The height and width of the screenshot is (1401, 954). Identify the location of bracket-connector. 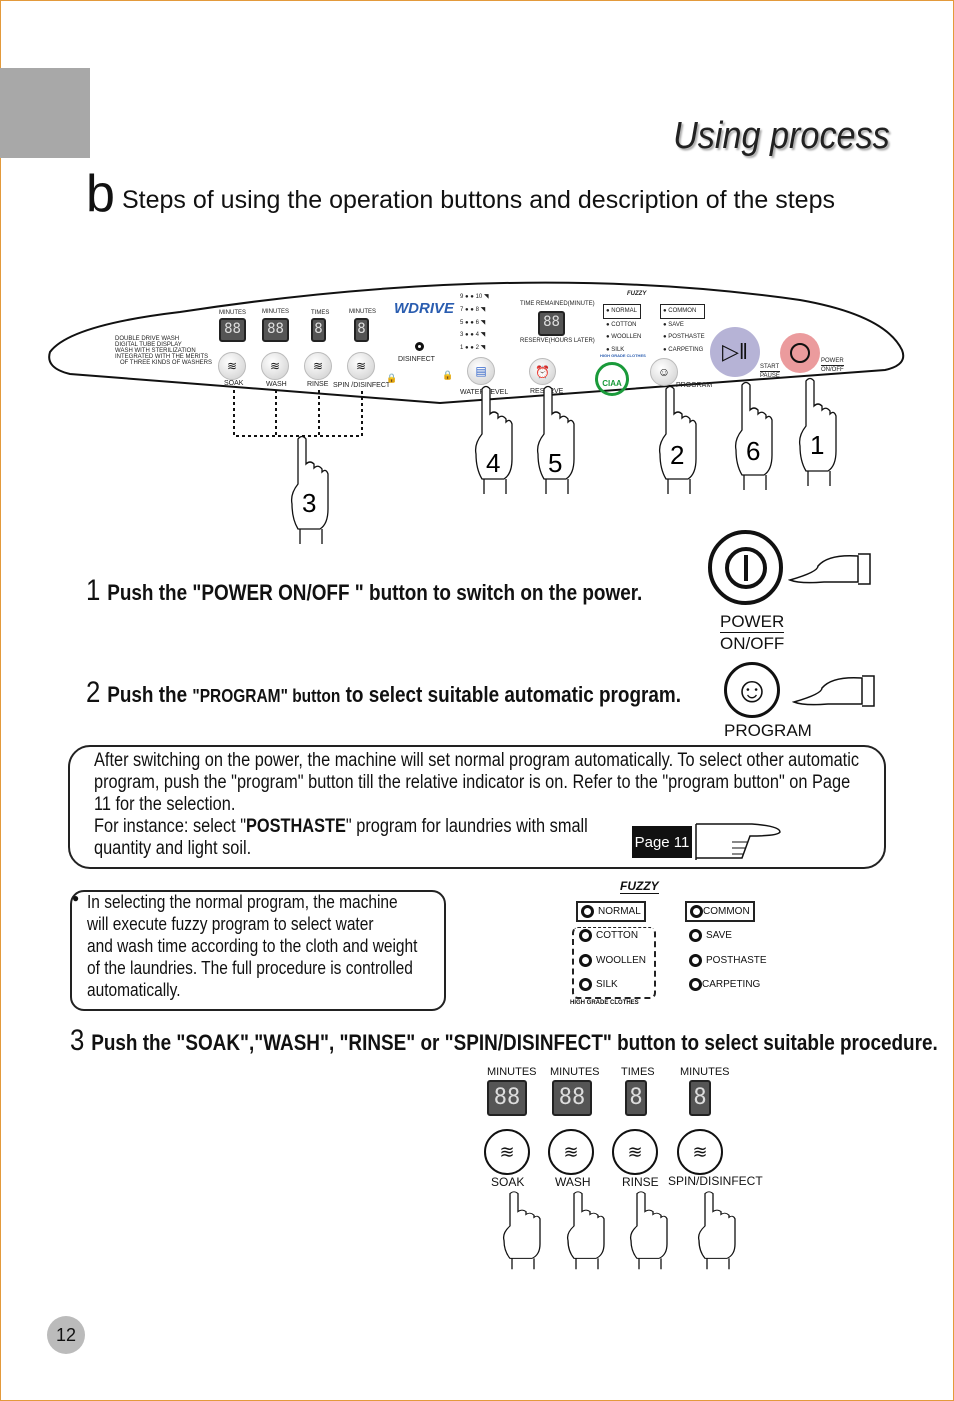
(298, 413).